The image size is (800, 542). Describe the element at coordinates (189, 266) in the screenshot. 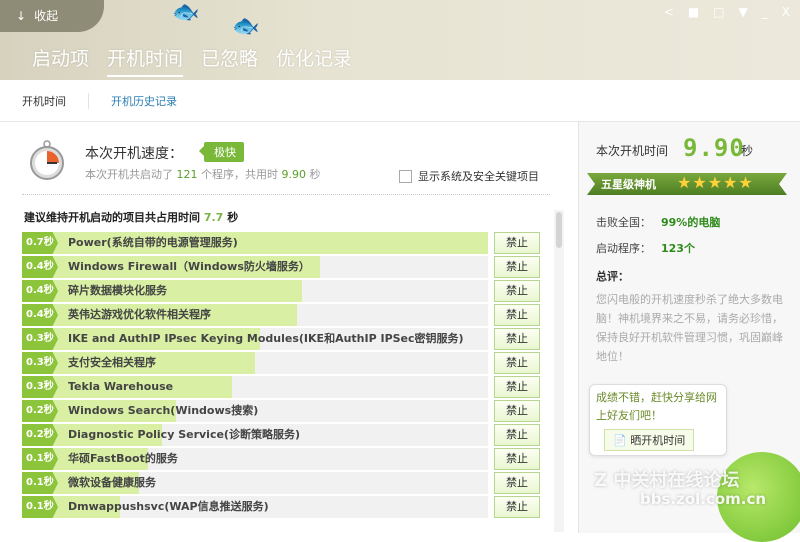

I see `item-name: Windows Firewall（Windows防火墙服务）` at that location.